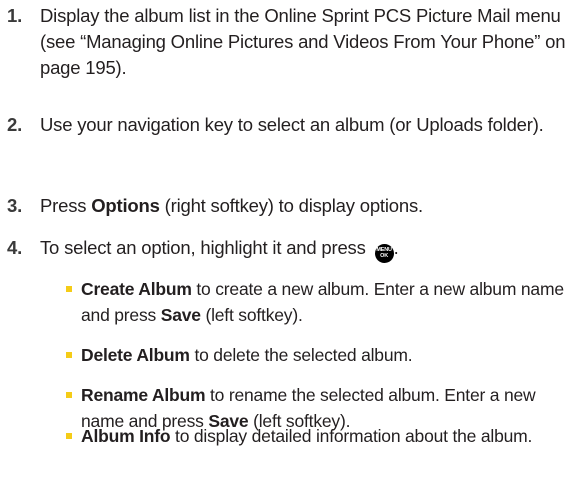 This screenshot has width=585, height=481. Describe the element at coordinates (66, 205) in the screenshot. I see `step-text-pre: Press` at that location.